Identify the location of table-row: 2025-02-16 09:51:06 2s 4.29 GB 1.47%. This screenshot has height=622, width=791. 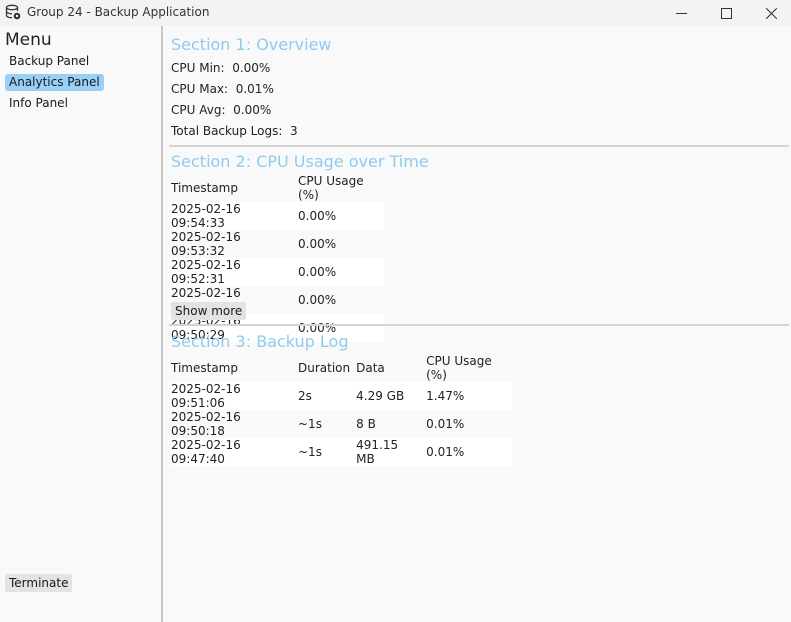
(342, 396).